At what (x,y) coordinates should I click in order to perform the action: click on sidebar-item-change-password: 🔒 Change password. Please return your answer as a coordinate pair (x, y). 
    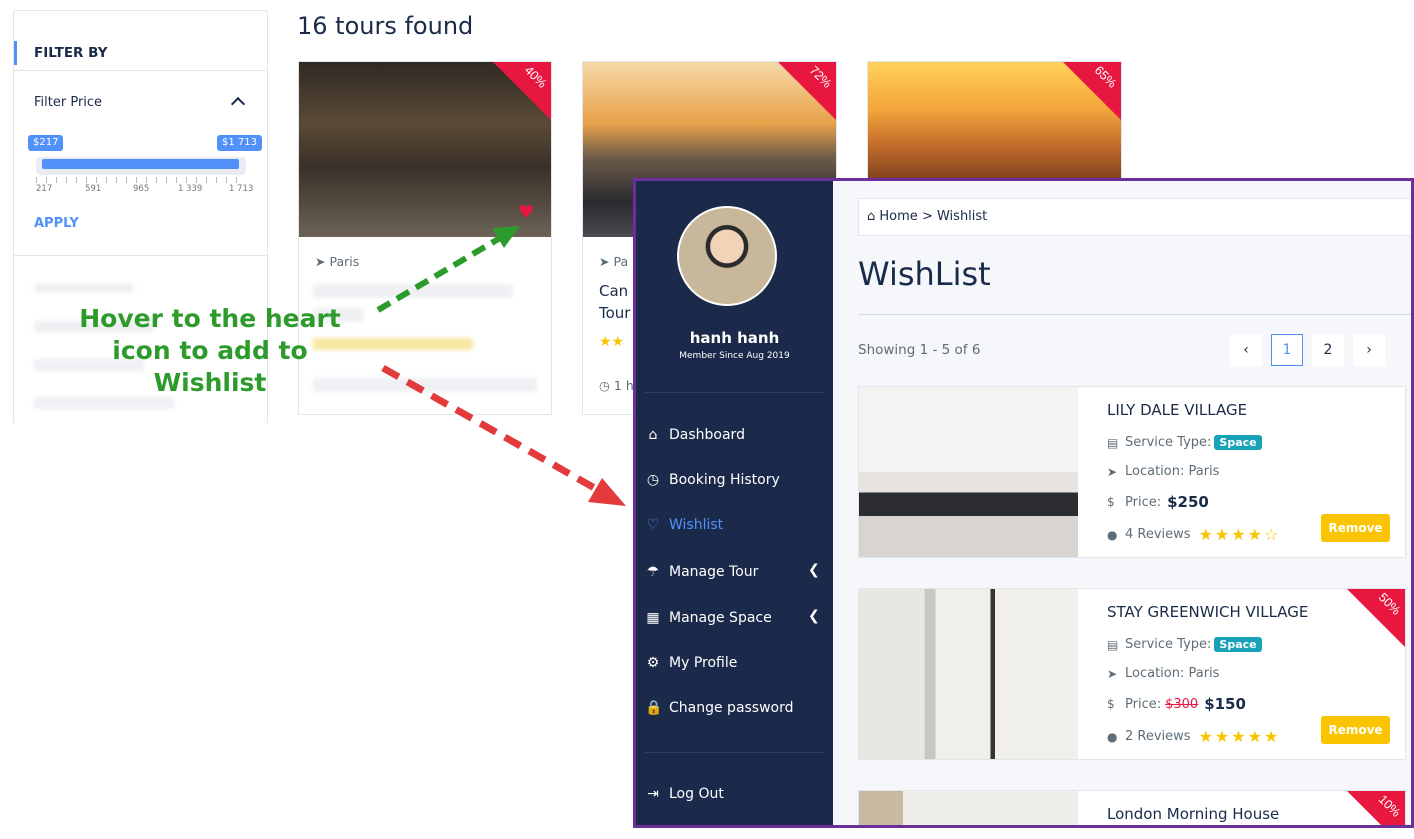
    Looking at the image, I should click on (719, 708).